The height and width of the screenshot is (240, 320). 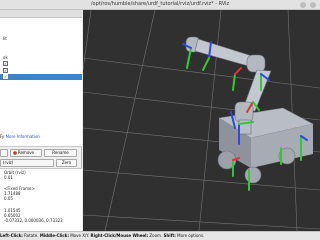 I want to click on displays-panel: lit ok ✓ ✓ ✓ Fy More Information, so click(x=41, y=78).